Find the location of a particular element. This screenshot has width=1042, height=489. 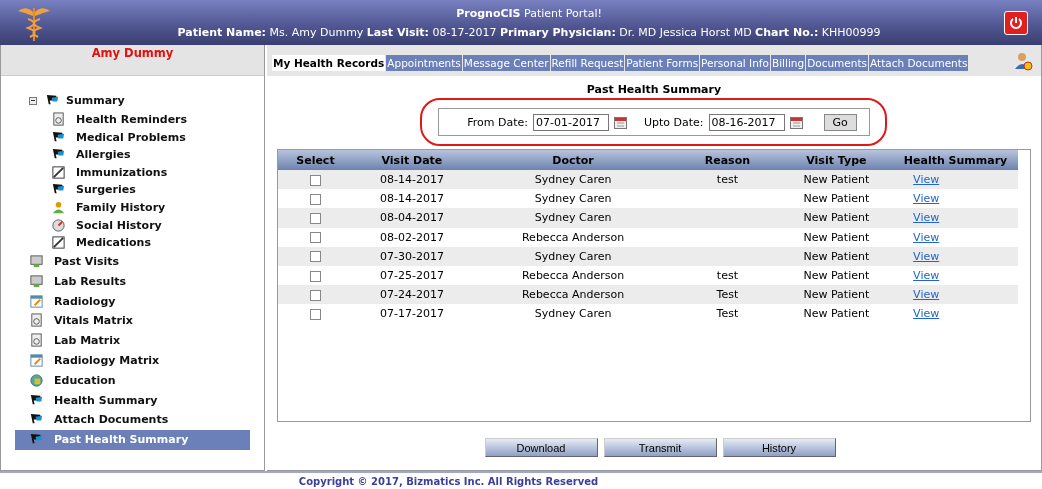

column-header: Doctor is located at coordinates (573, 160).